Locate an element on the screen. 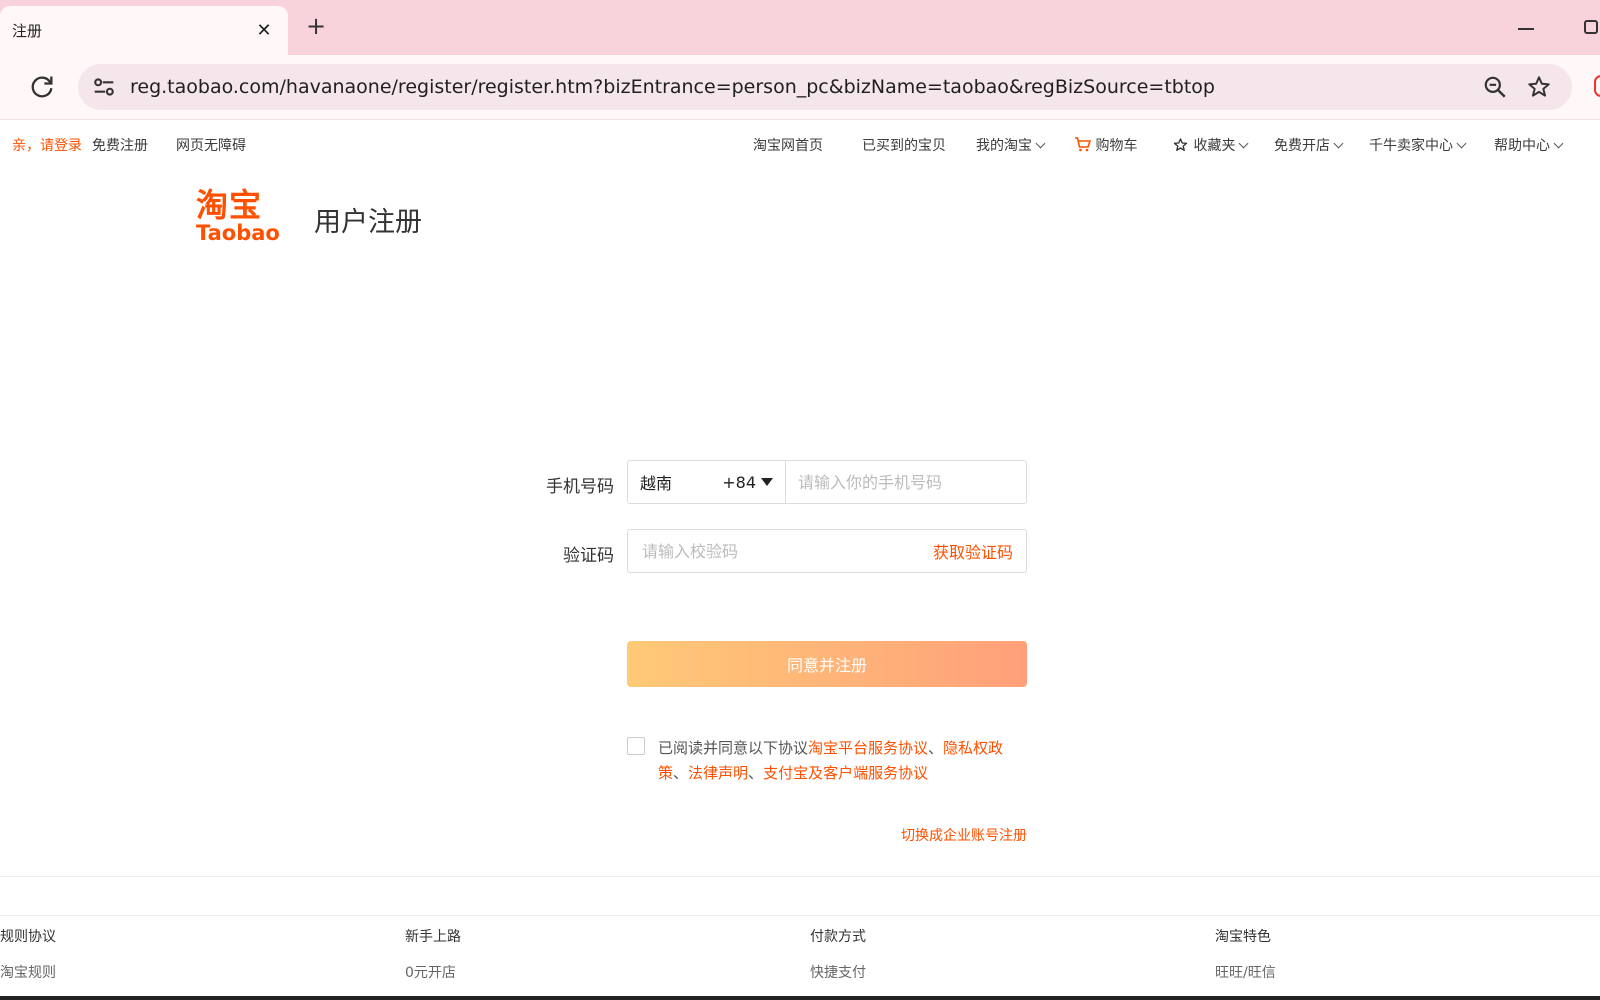 The width and height of the screenshot is (1600, 1000). footer-heading: 淘宝特色 is located at coordinates (1243, 937).